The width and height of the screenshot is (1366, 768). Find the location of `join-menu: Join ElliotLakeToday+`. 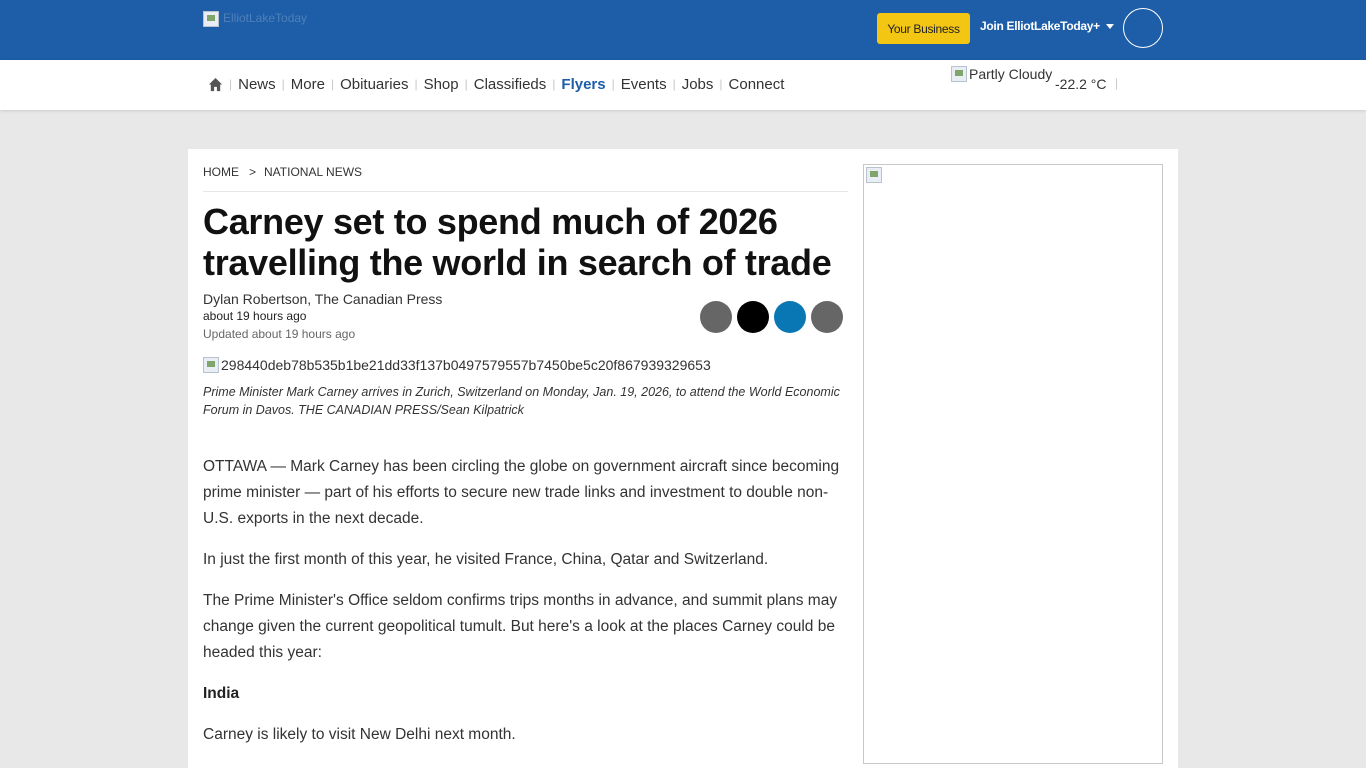

join-menu: Join ElliotLakeToday+ is located at coordinates (1047, 26).